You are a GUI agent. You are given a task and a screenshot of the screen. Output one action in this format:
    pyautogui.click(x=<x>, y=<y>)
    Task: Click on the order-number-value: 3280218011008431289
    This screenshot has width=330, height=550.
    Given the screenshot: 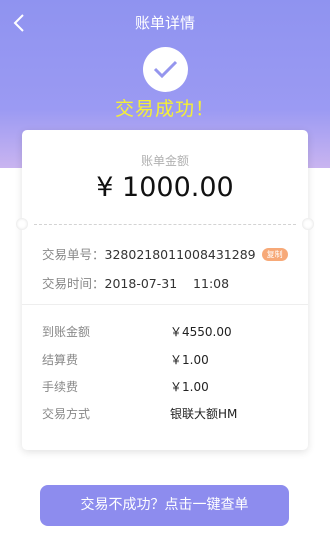 What is the action you would take?
    pyautogui.click(x=180, y=254)
    